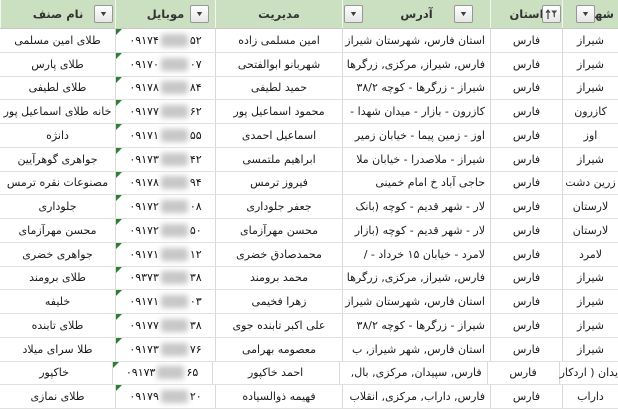  What do you see at coordinates (585, 14) in the screenshot?
I see `filter-button-city: ▼` at bounding box center [585, 14].